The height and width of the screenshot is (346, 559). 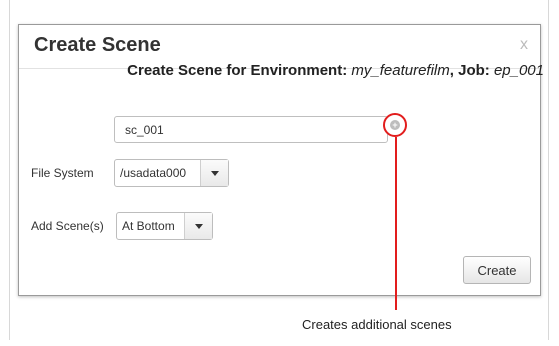 I want to click on add-scenes-dropdown-toggle, so click(x=198, y=226).